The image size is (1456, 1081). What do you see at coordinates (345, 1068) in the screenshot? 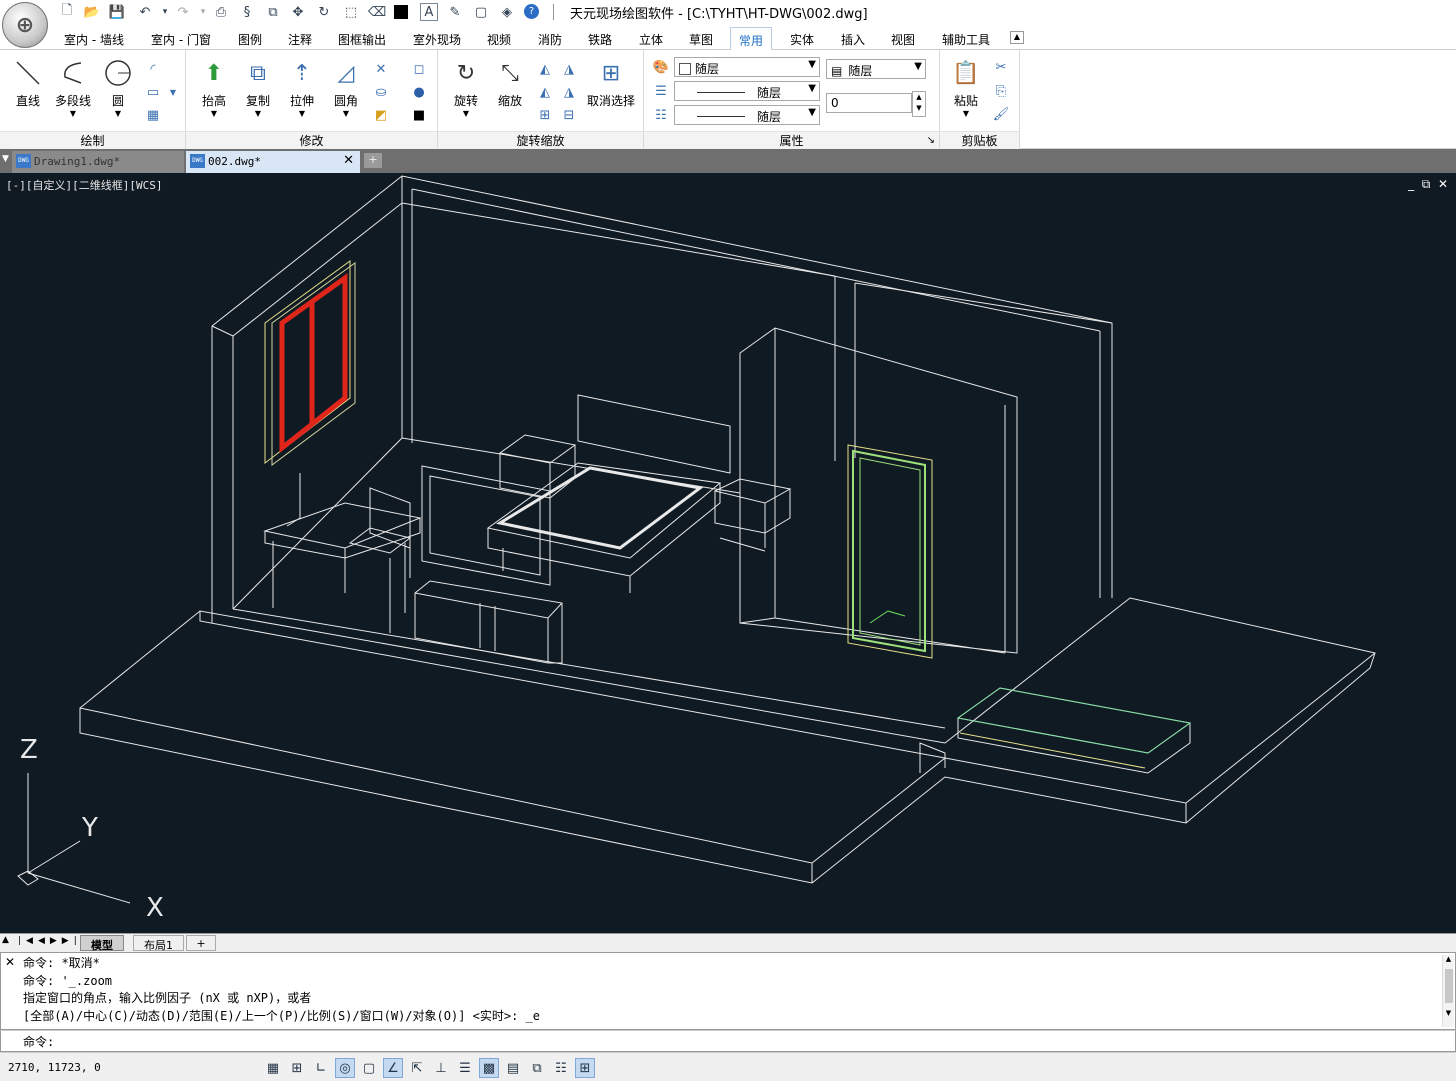
I see `polar-icon: ◎` at bounding box center [345, 1068].